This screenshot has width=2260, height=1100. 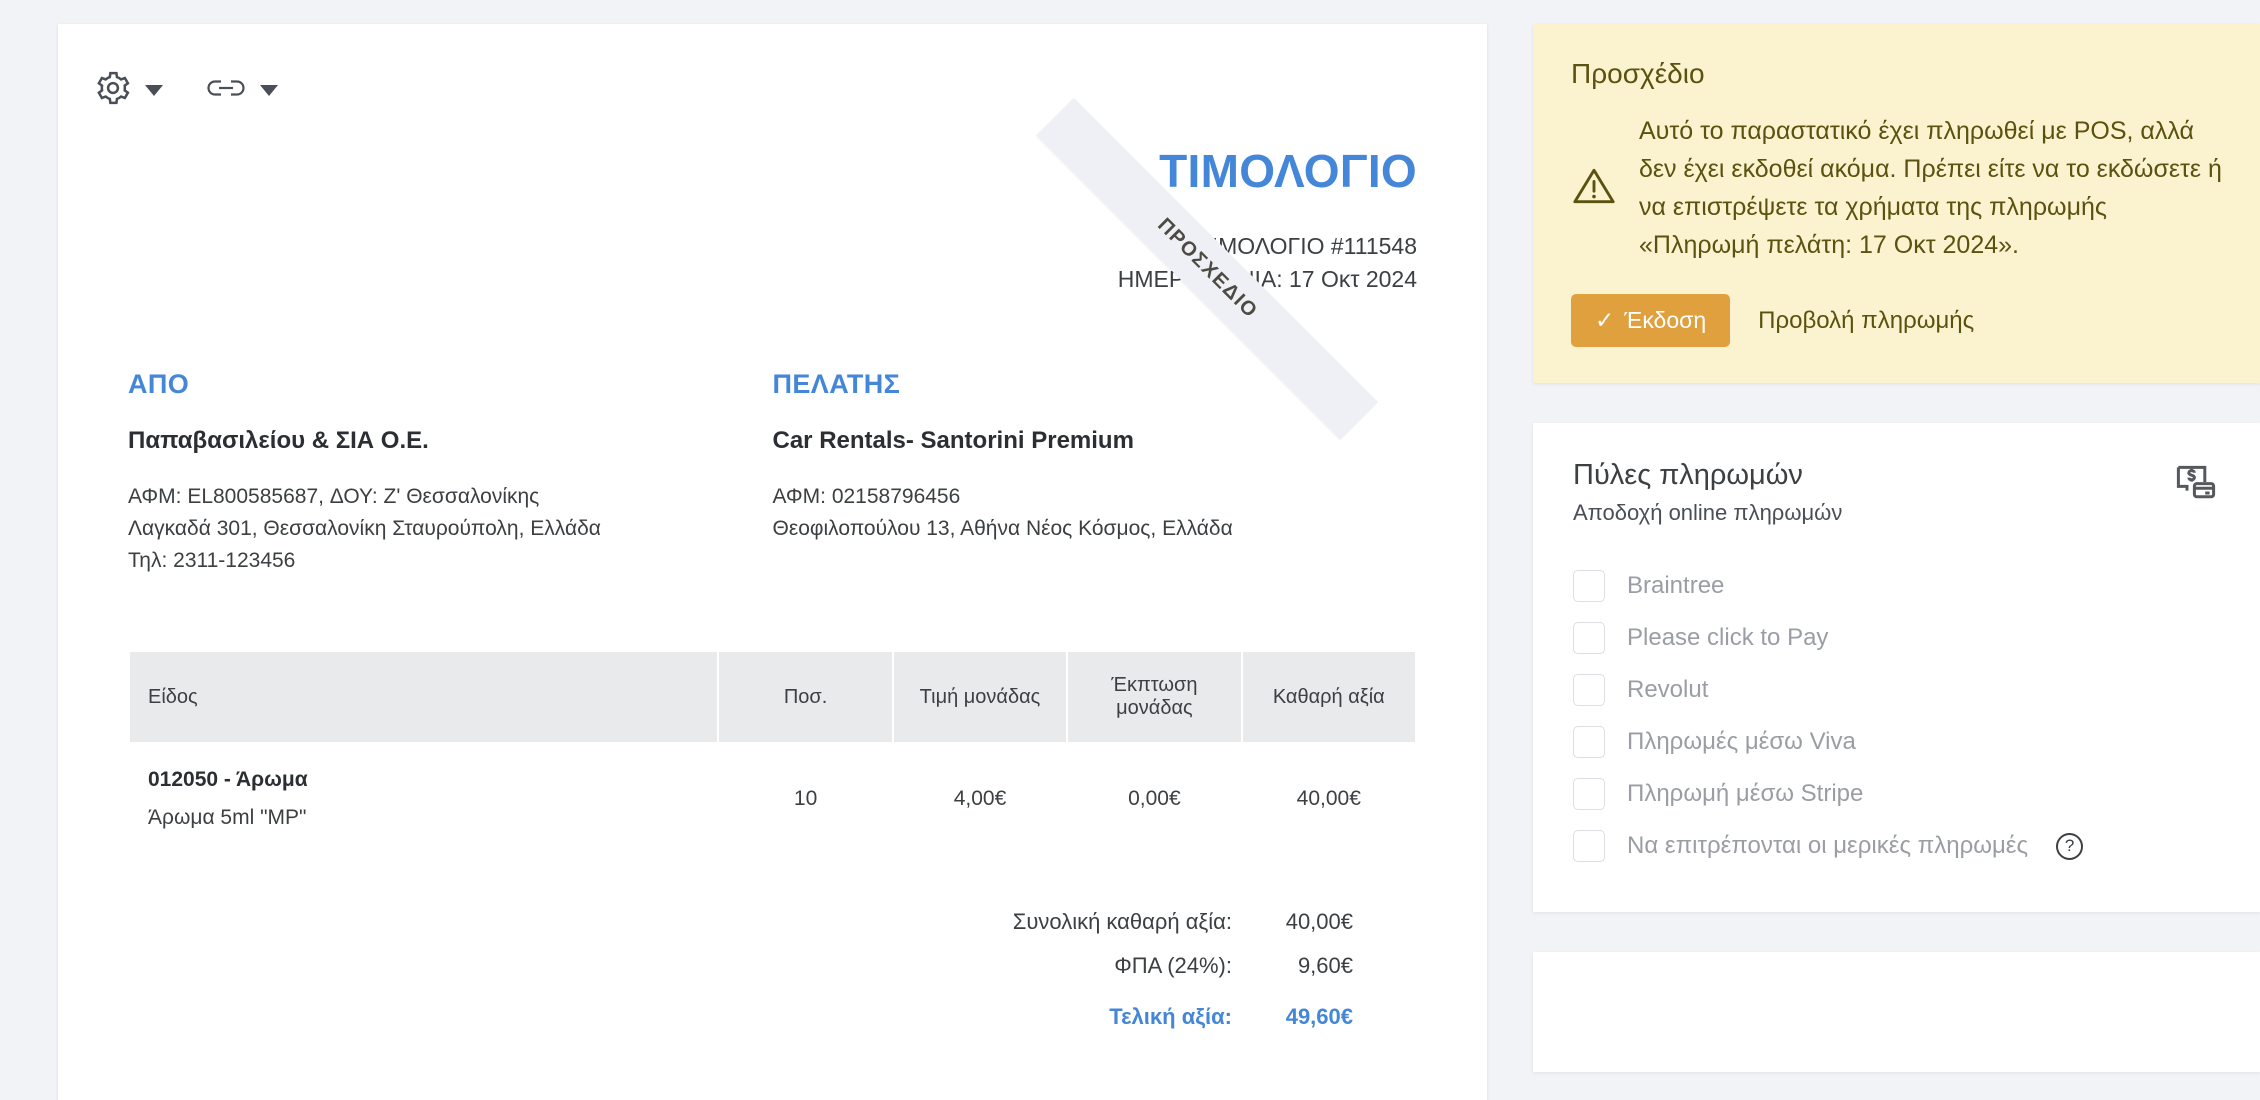 What do you see at coordinates (1741, 741) in the screenshot?
I see `gateway-label: Πληρωμές μέσω Viva` at bounding box center [1741, 741].